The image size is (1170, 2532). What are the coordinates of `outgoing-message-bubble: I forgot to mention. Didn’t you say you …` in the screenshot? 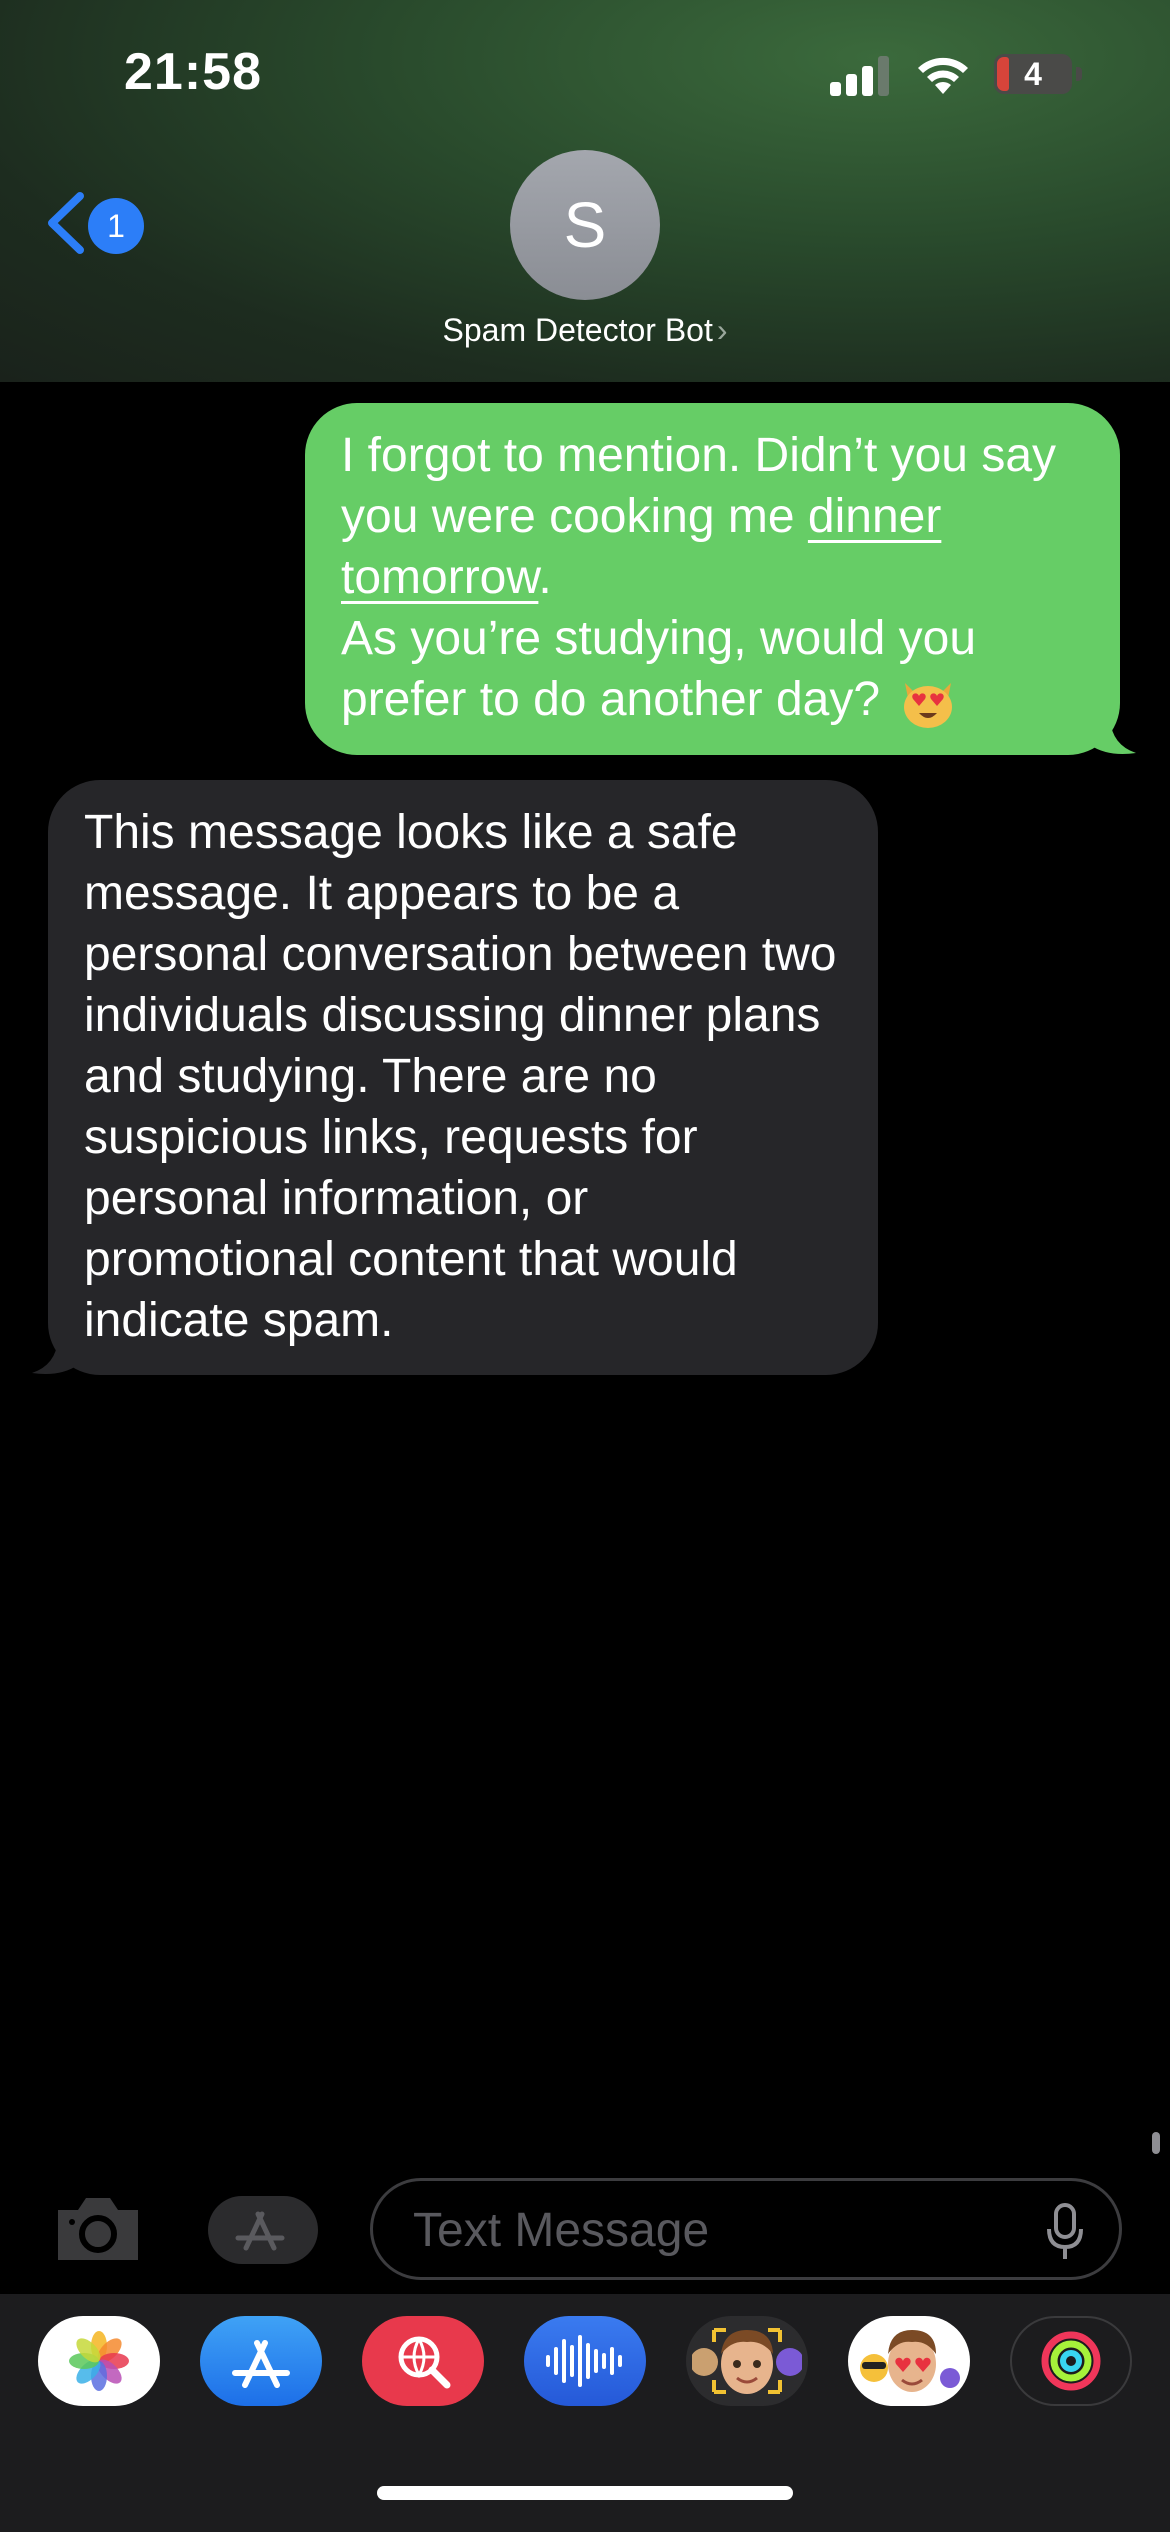 It's located at (720, 579).